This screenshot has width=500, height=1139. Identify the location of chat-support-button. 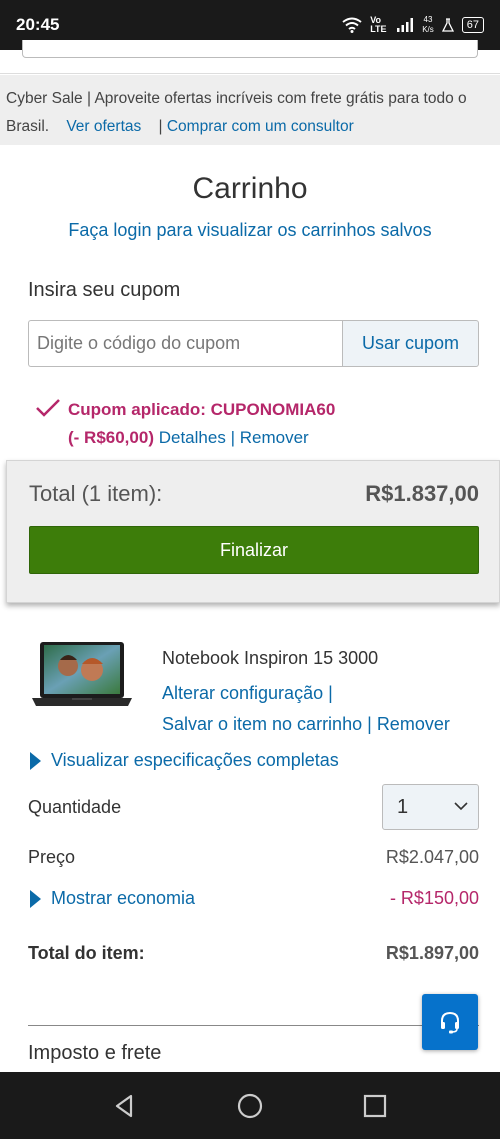
(450, 1022).